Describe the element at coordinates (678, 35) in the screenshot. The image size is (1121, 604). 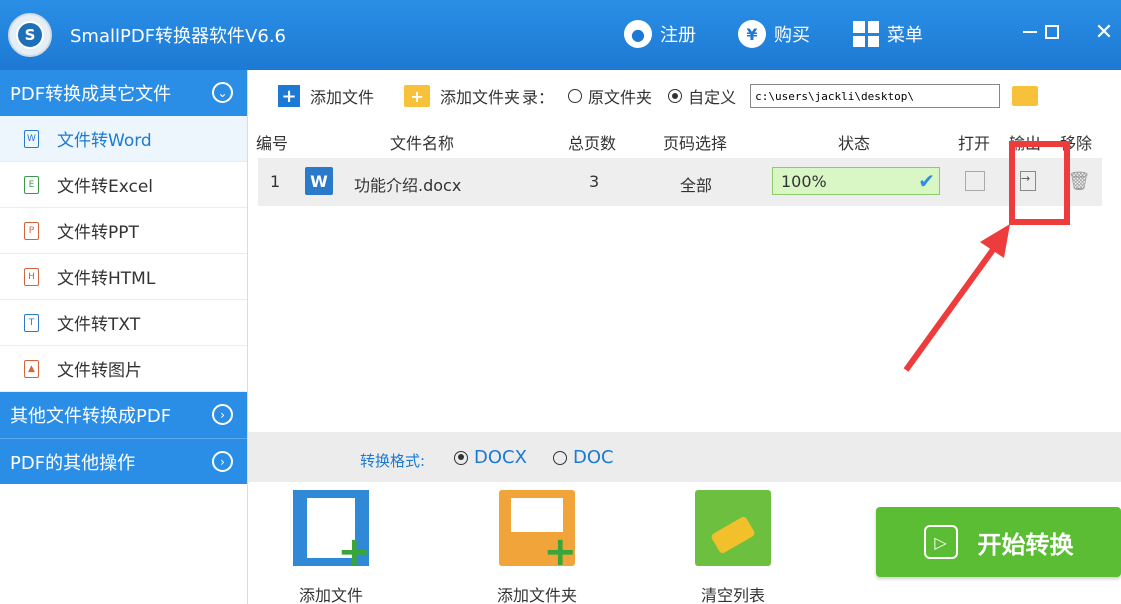
I see `register-label: 注册` at that location.